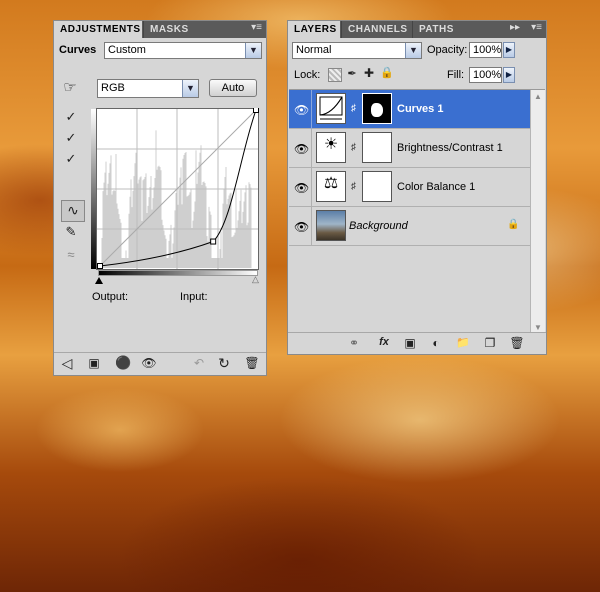  I want to click on curves-graph, so click(177, 189).